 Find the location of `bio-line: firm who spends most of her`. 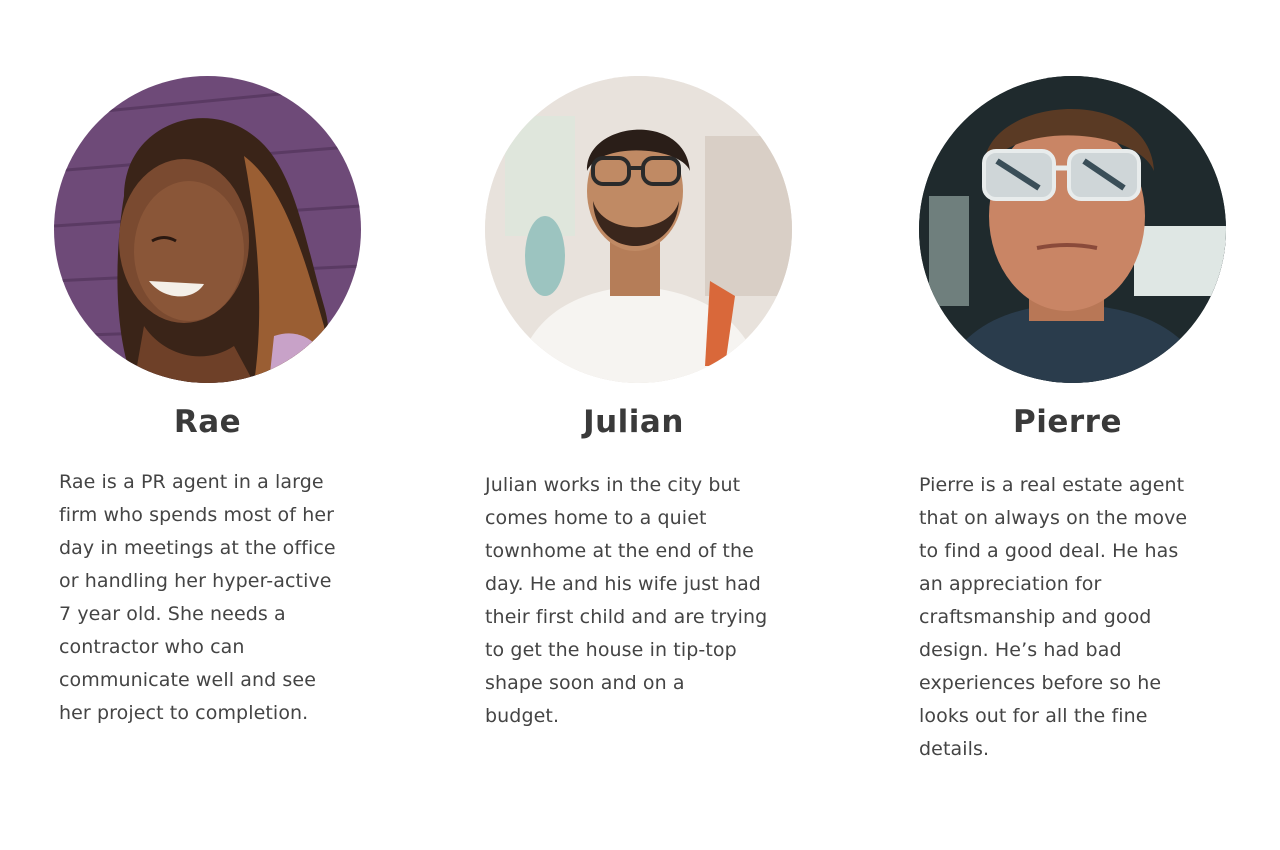

bio-line: firm who spends most of her is located at coordinates (197, 515).